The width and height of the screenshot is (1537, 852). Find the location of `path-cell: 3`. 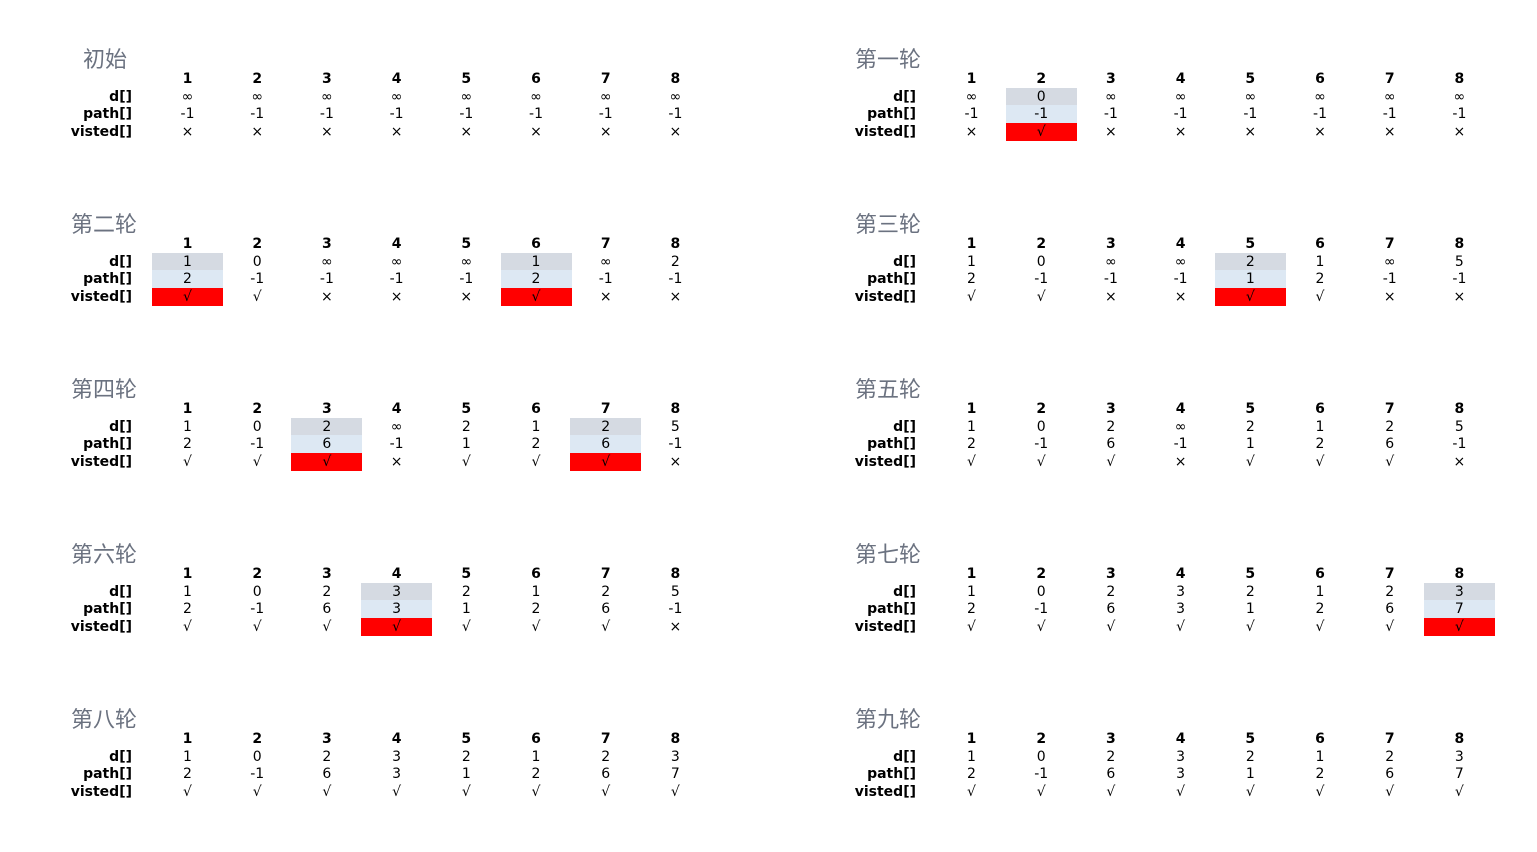

path-cell: 3 is located at coordinates (1181, 774).